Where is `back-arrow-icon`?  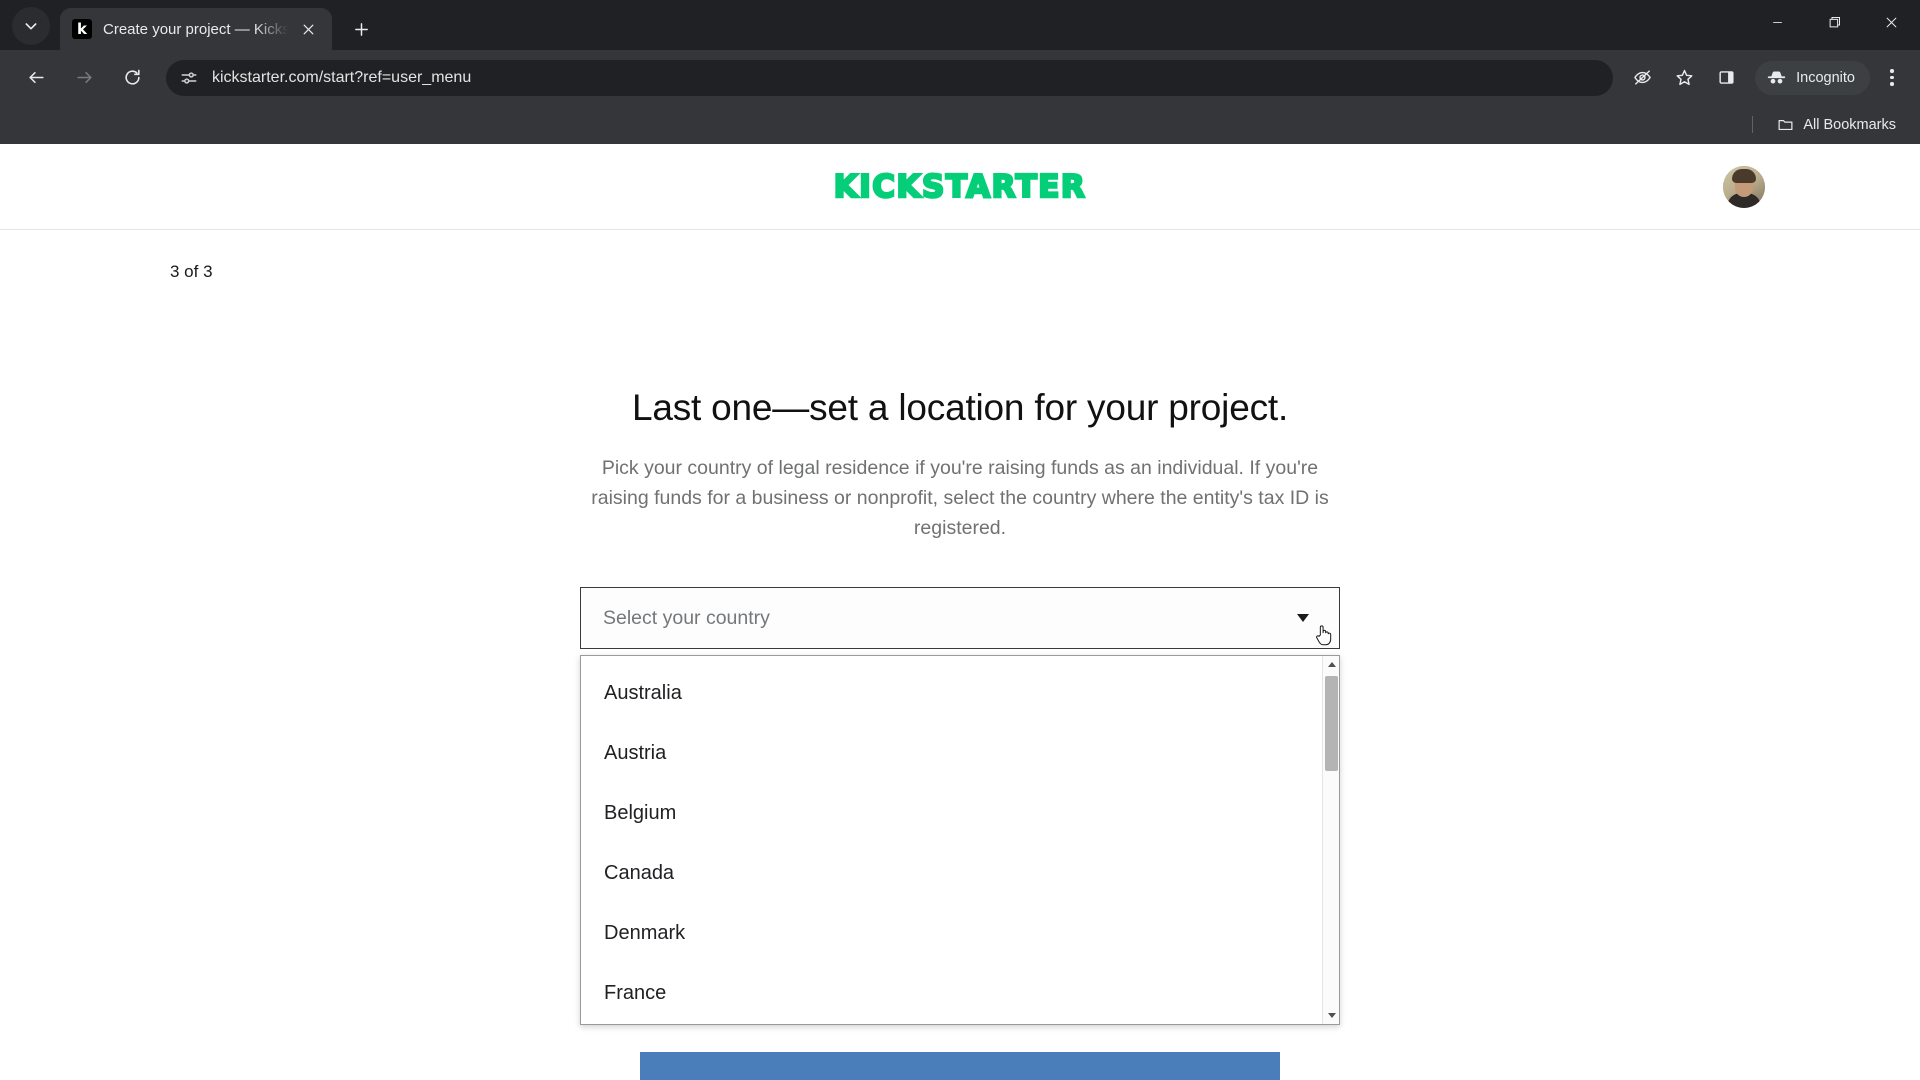
back-arrow-icon is located at coordinates (36, 77).